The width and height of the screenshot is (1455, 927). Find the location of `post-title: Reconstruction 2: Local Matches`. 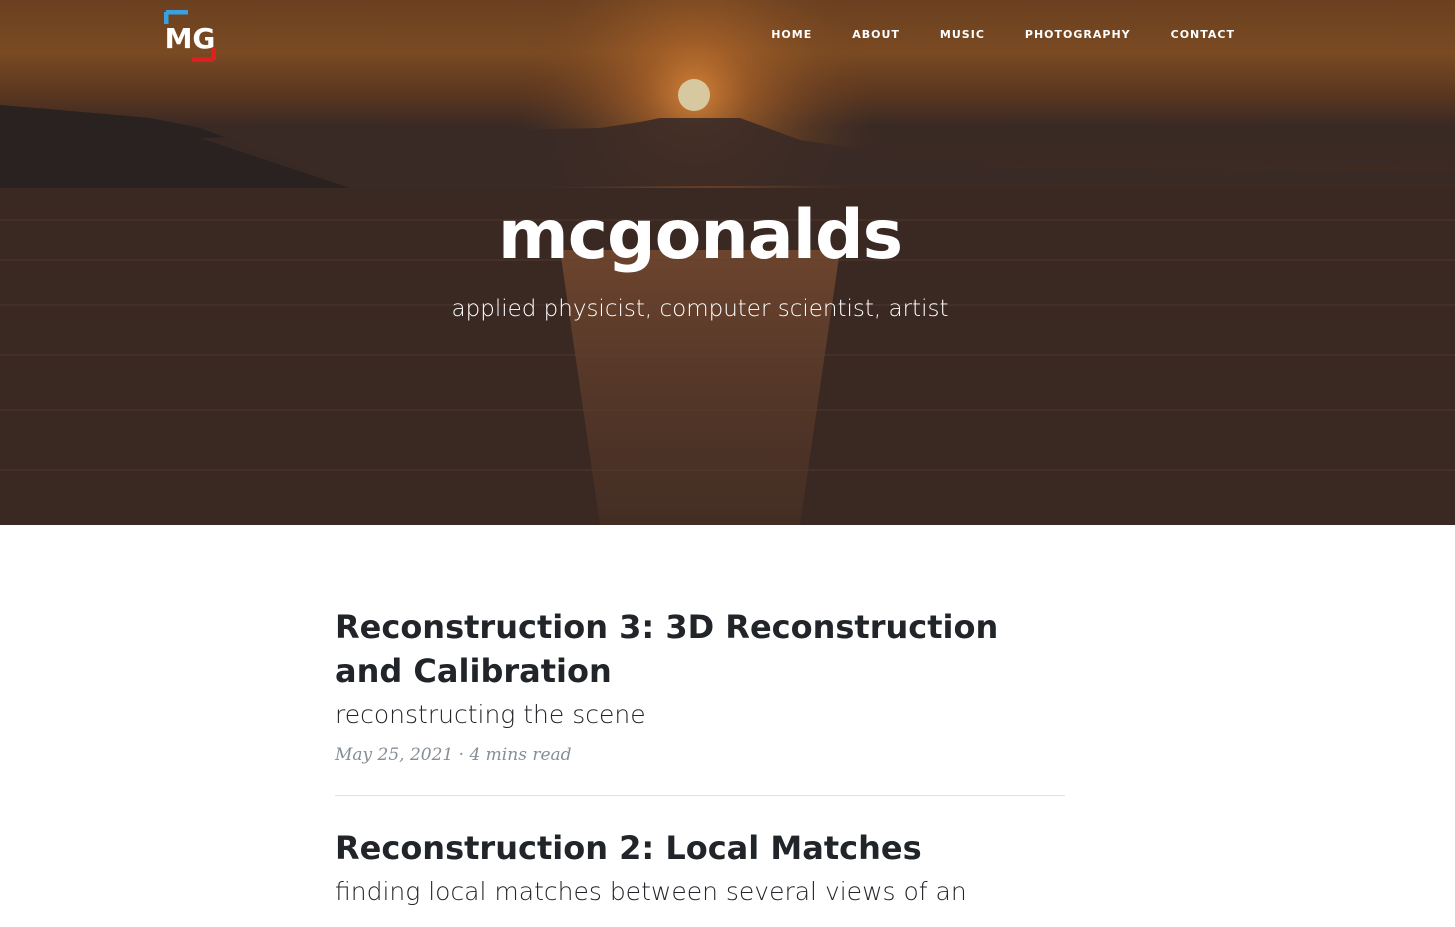

post-title: Reconstruction 2: Local Matches is located at coordinates (700, 848).